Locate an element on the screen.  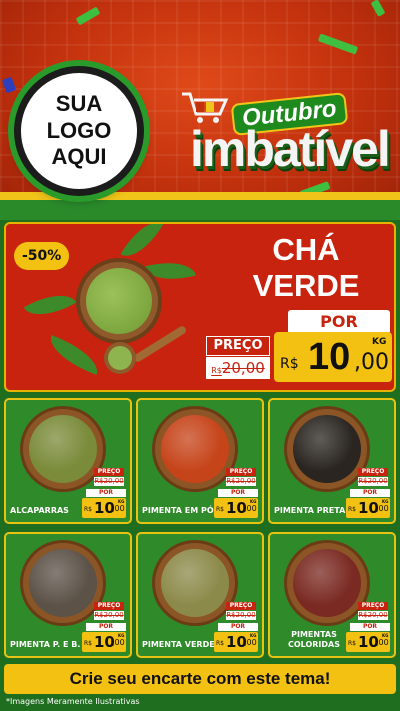
disclaimer-text: *Imagens Meramente Ilustrativas is located at coordinates (73, 701).